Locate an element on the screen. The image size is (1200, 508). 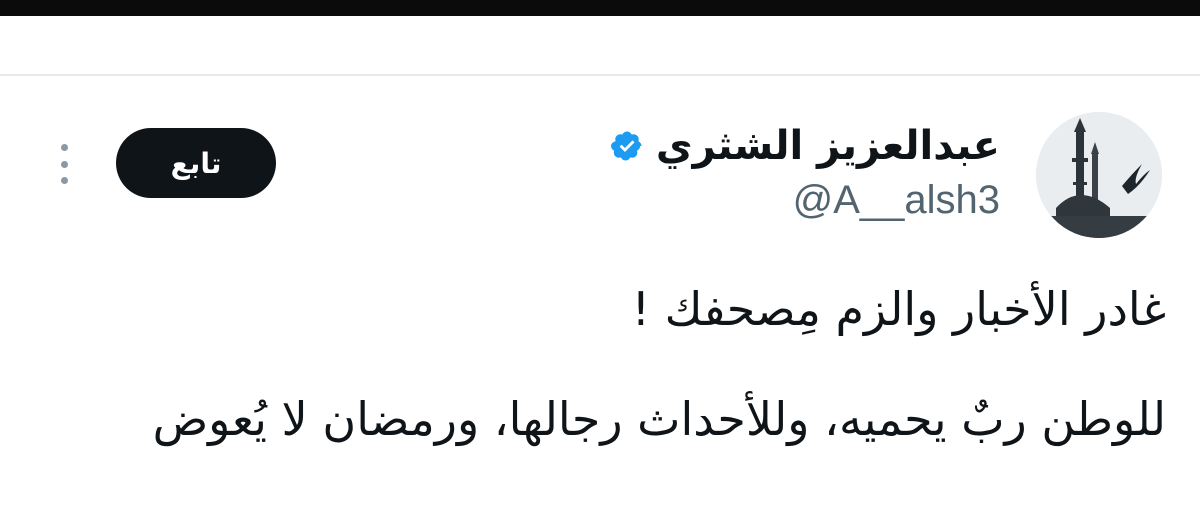
tweet-text-line-1: غادر الأخبار والزم مِصحفك ! is located at coordinates (898, 309).